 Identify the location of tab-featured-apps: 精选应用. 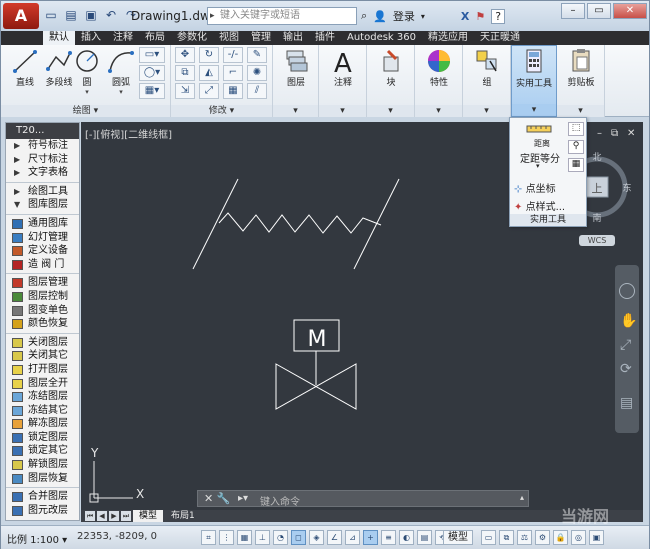
(448, 38).